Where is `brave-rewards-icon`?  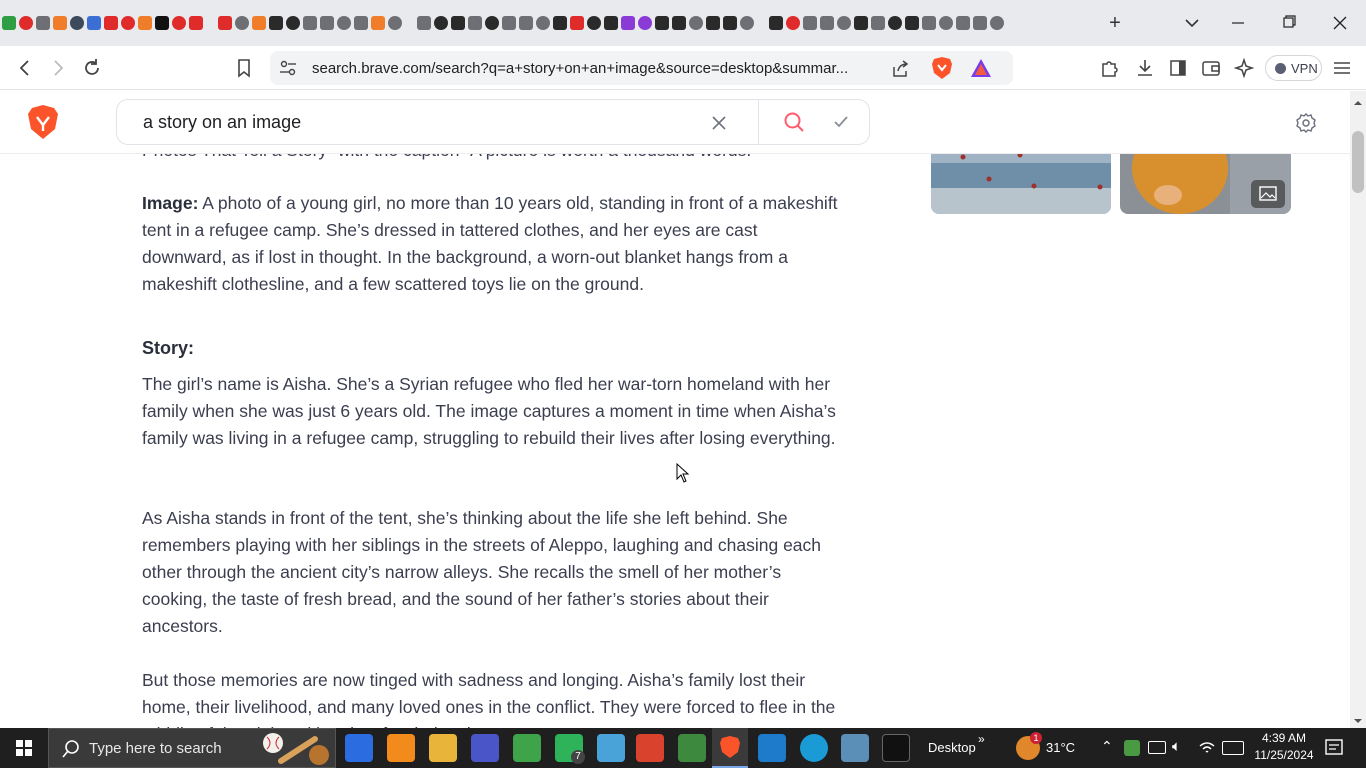
brave-rewards-icon is located at coordinates (981, 70).